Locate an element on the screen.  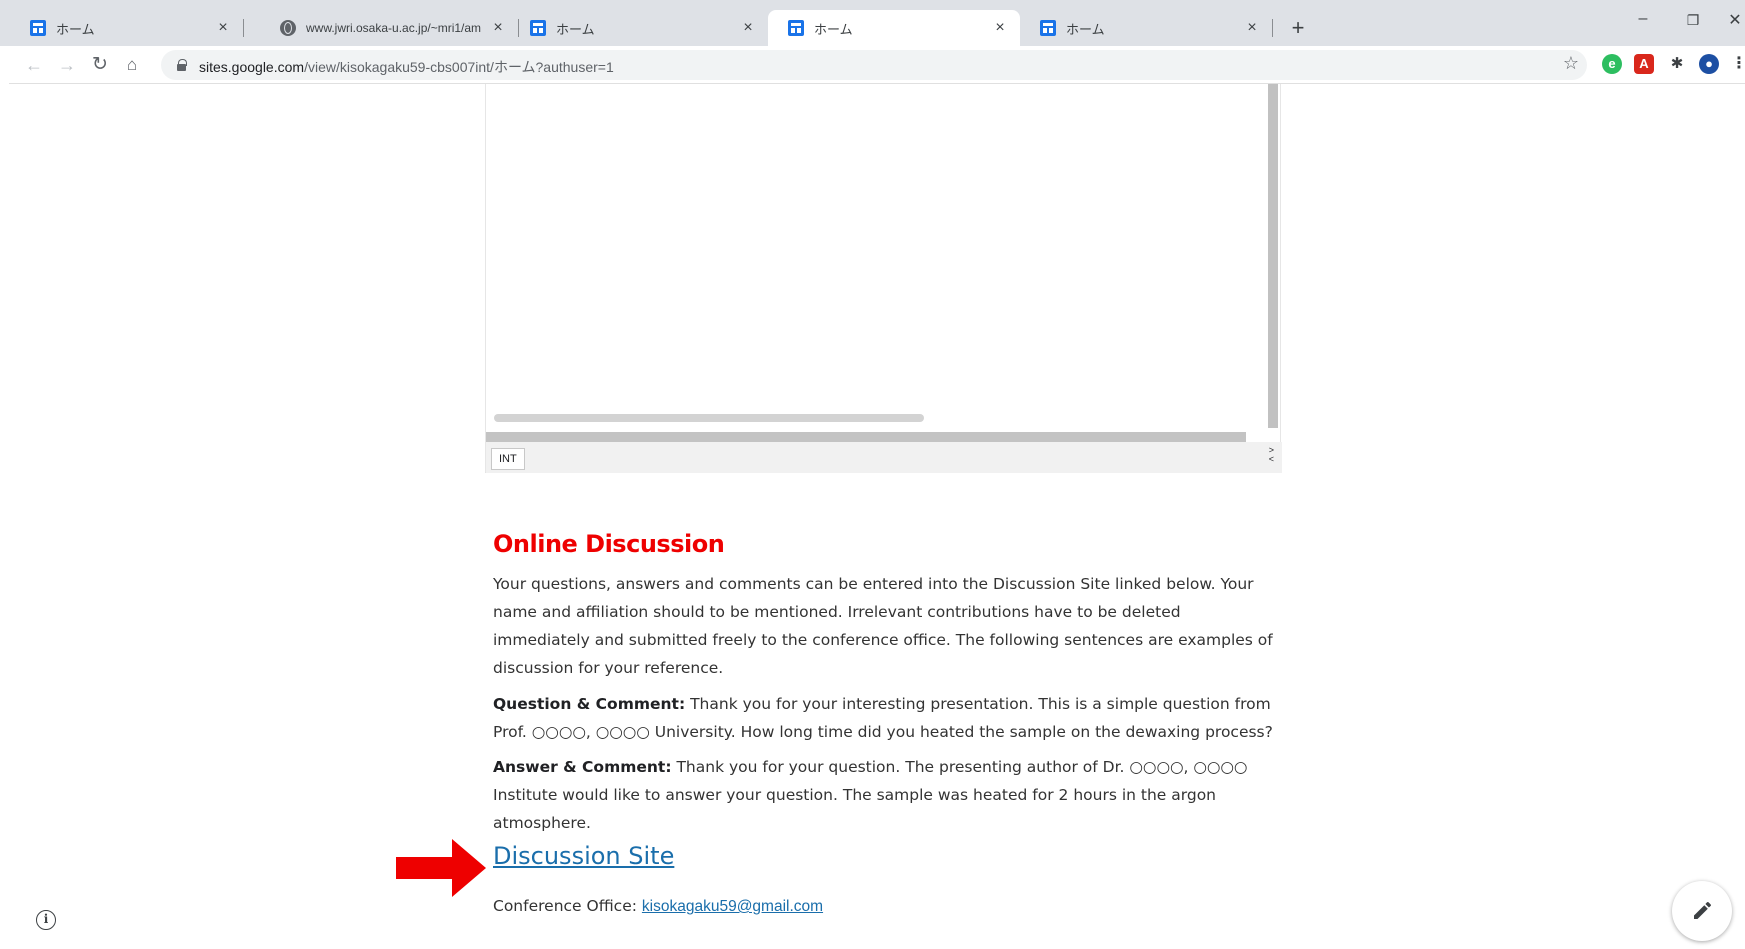
reload-icon: ↻ is located at coordinates (100, 65).